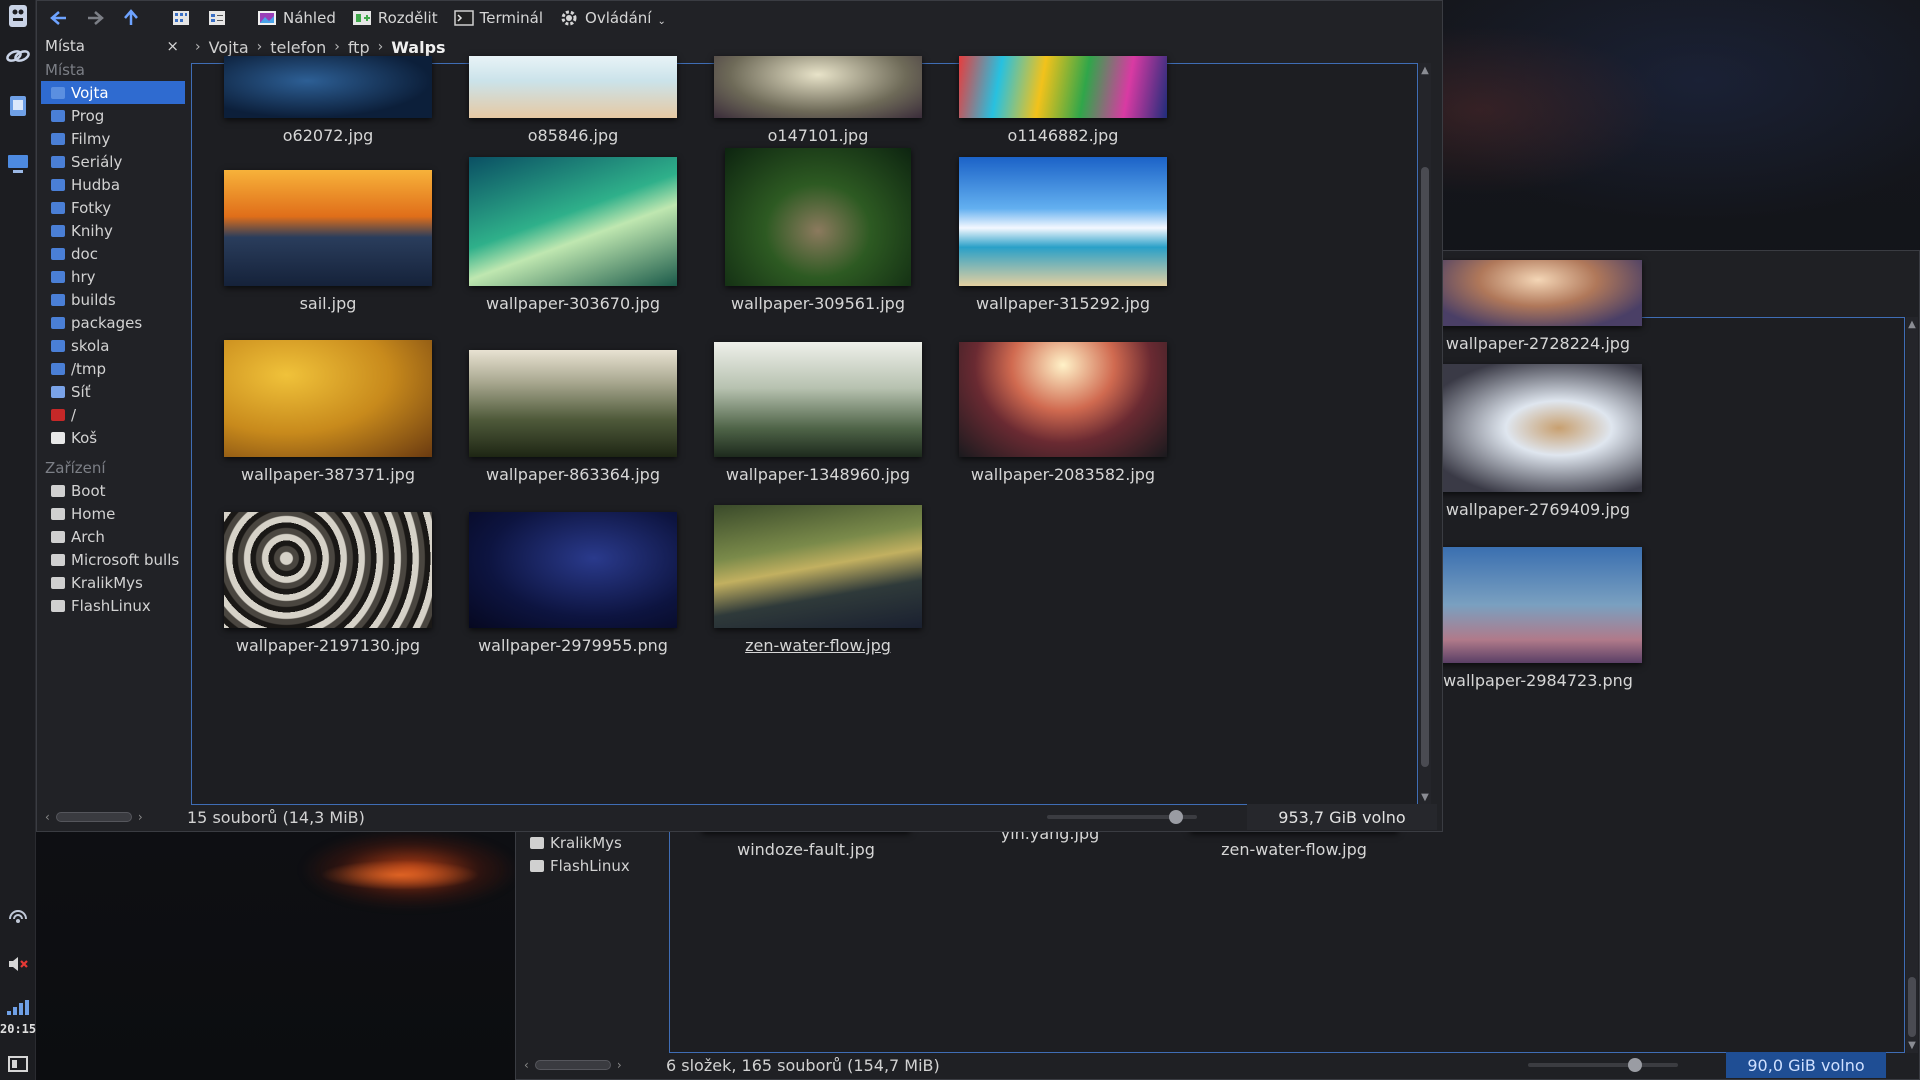 The width and height of the screenshot is (1920, 1080). I want to click on back-button, so click(59, 18).